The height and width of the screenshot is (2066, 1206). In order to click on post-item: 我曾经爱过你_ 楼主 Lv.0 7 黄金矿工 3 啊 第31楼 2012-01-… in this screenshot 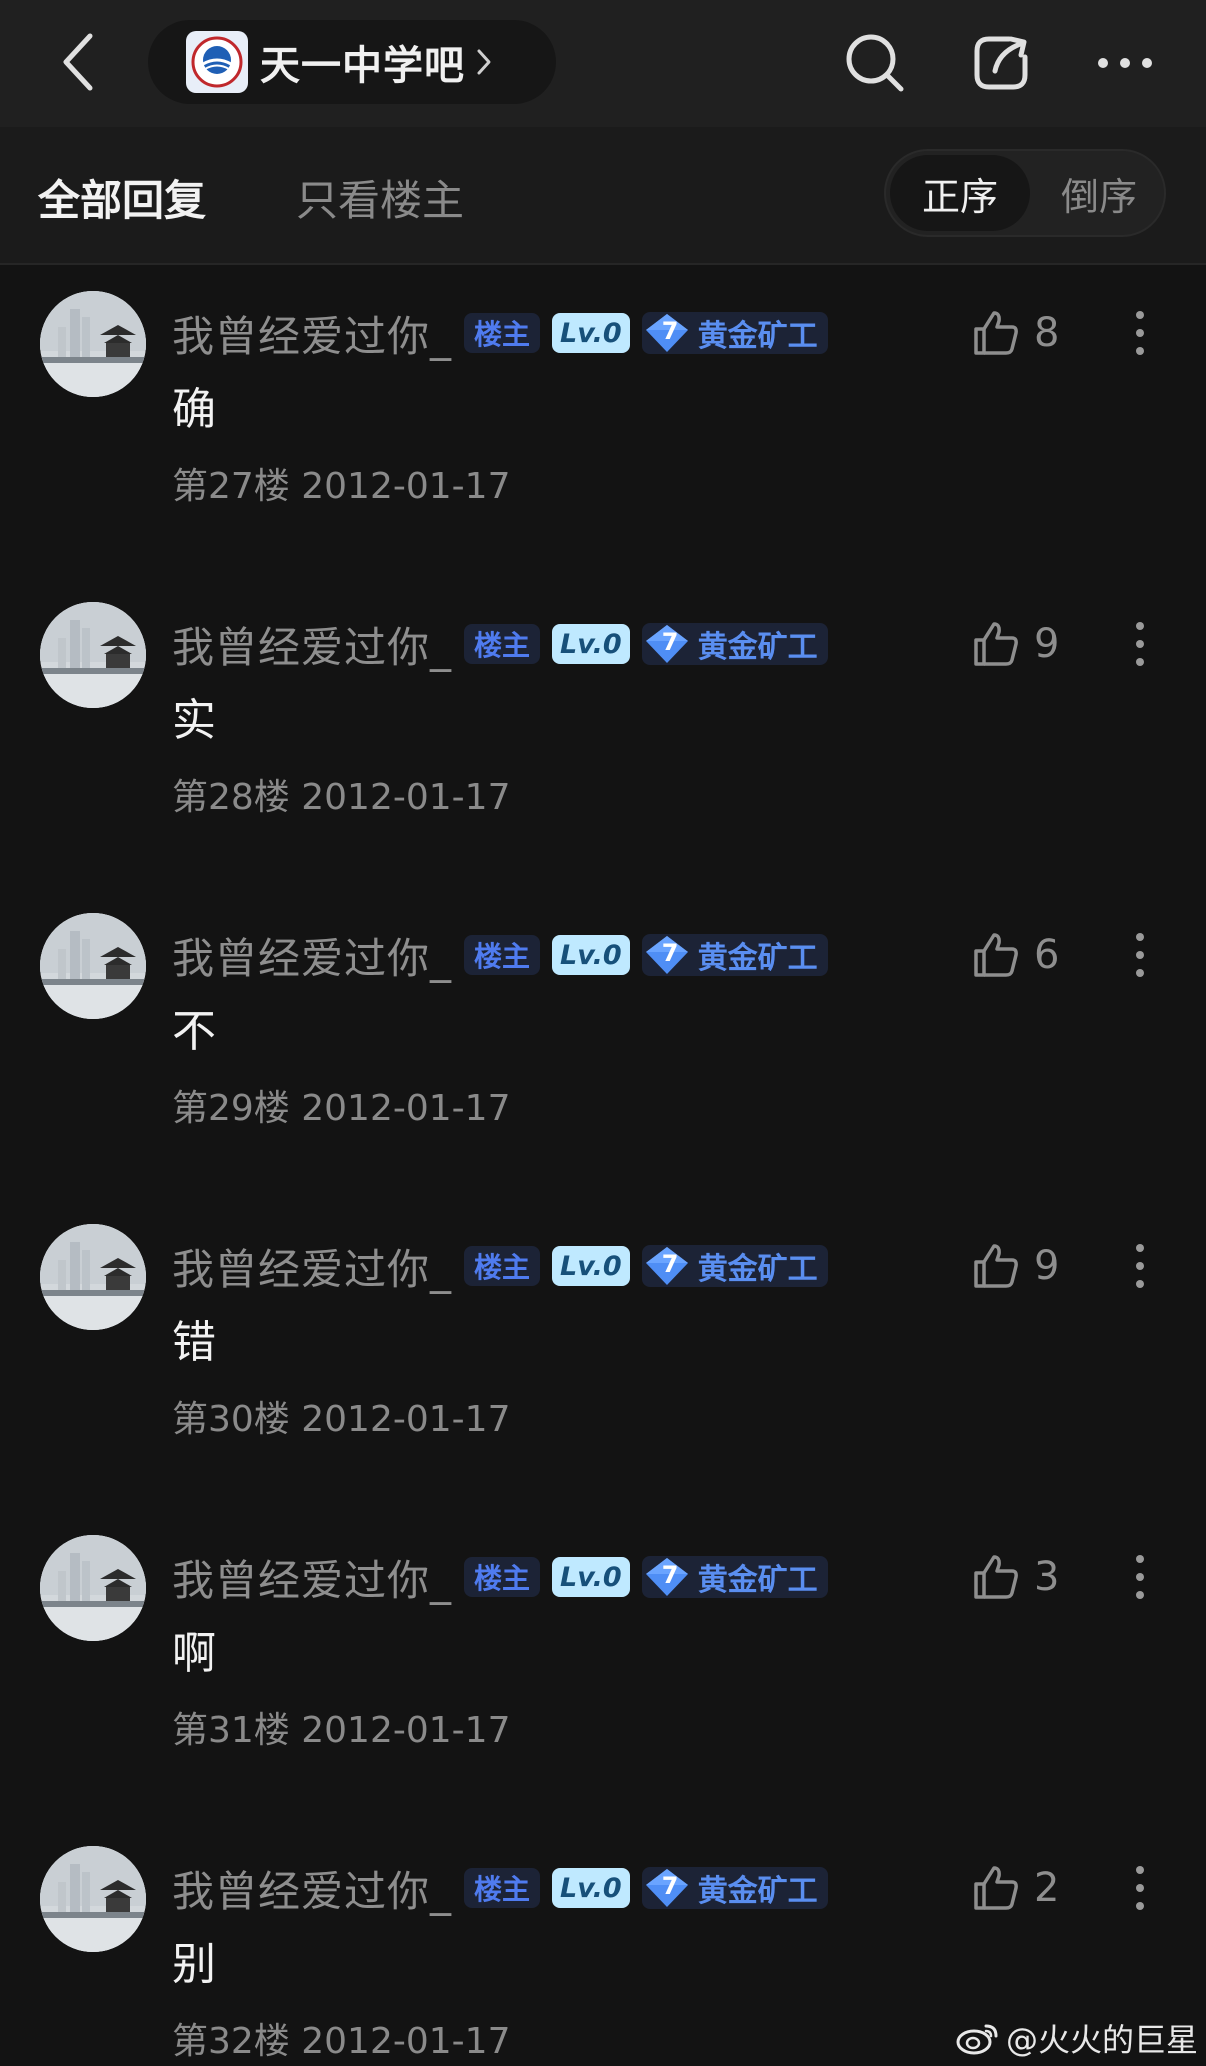, I will do `click(603, 1671)`.